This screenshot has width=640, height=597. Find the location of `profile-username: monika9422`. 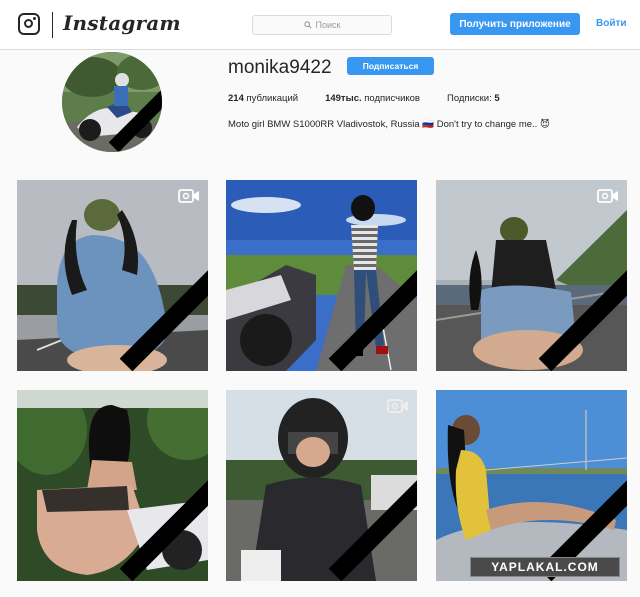

profile-username: monika9422 is located at coordinates (280, 67).